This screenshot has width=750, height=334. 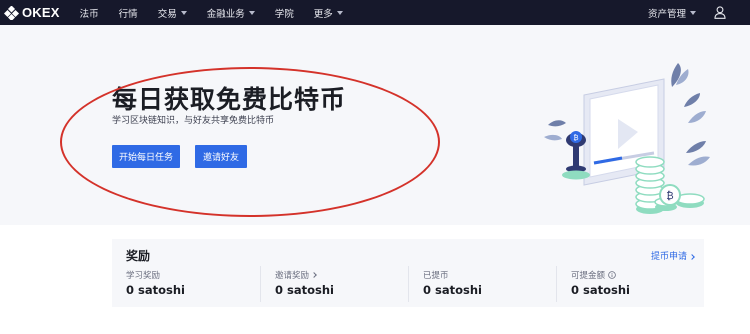 I want to click on stat-label: 可提金额, so click(x=588, y=276).